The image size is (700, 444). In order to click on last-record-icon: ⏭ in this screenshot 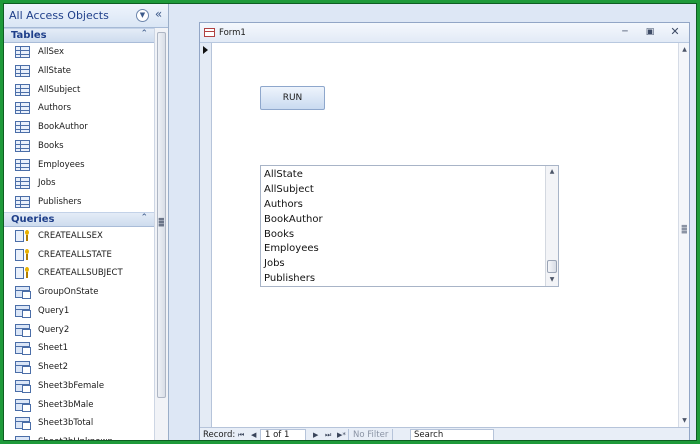, I will do `click(328, 435)`.